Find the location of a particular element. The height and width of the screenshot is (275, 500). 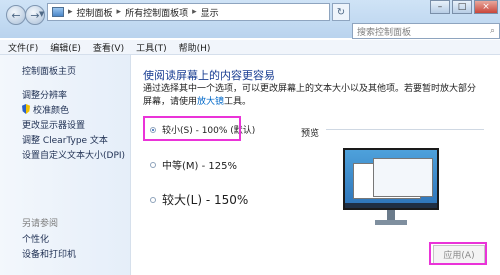

preview-label: 预览 is located at coordinates (310, 134).